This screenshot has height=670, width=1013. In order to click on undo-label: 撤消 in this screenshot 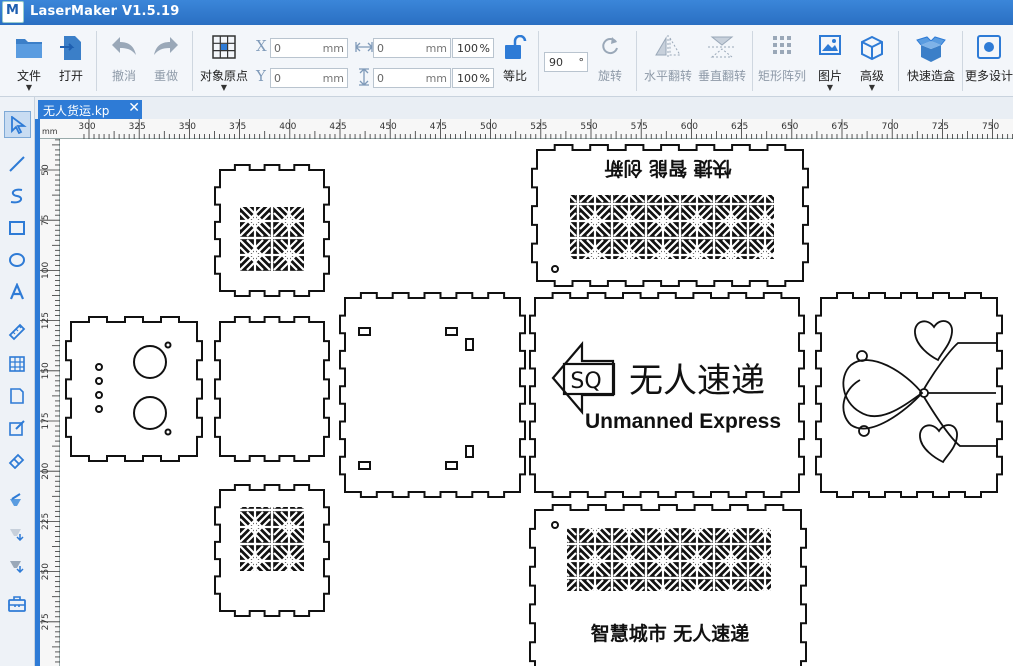, I will do `click(123, 76)`.